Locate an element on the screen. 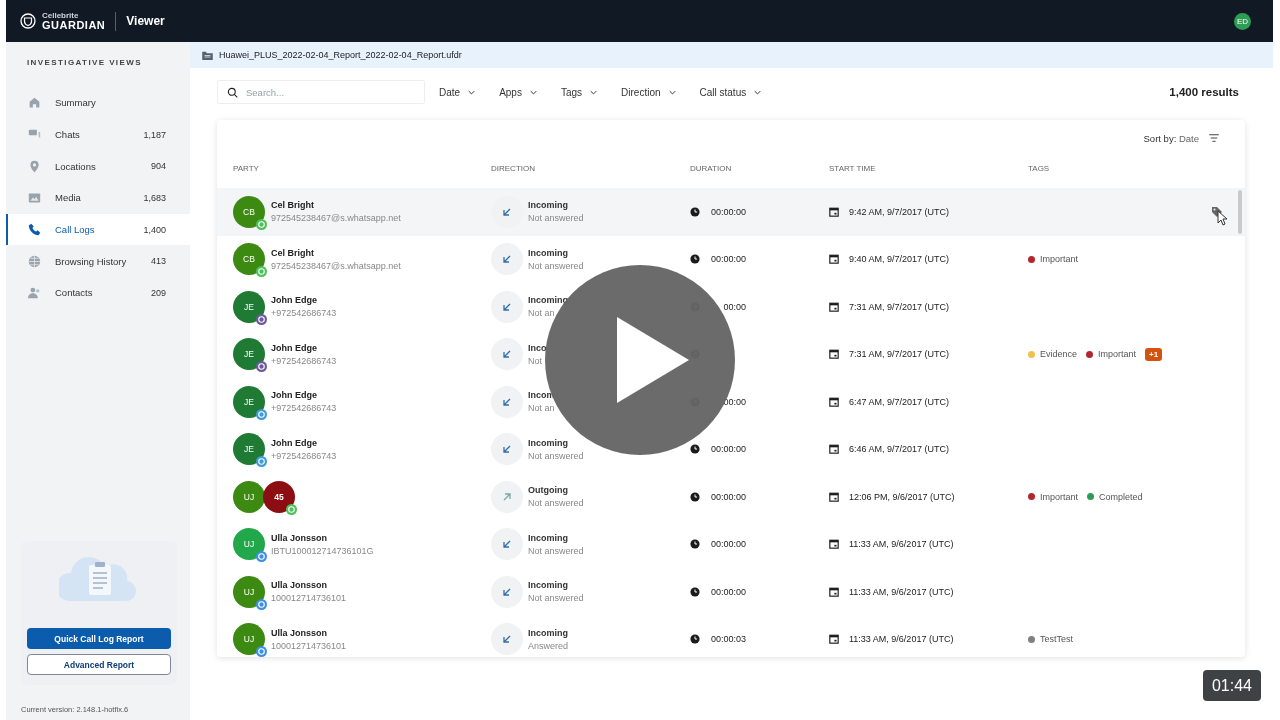 This screenshot has width=1280, height=720. image-folder-icon is located at coordinates (34, 198).